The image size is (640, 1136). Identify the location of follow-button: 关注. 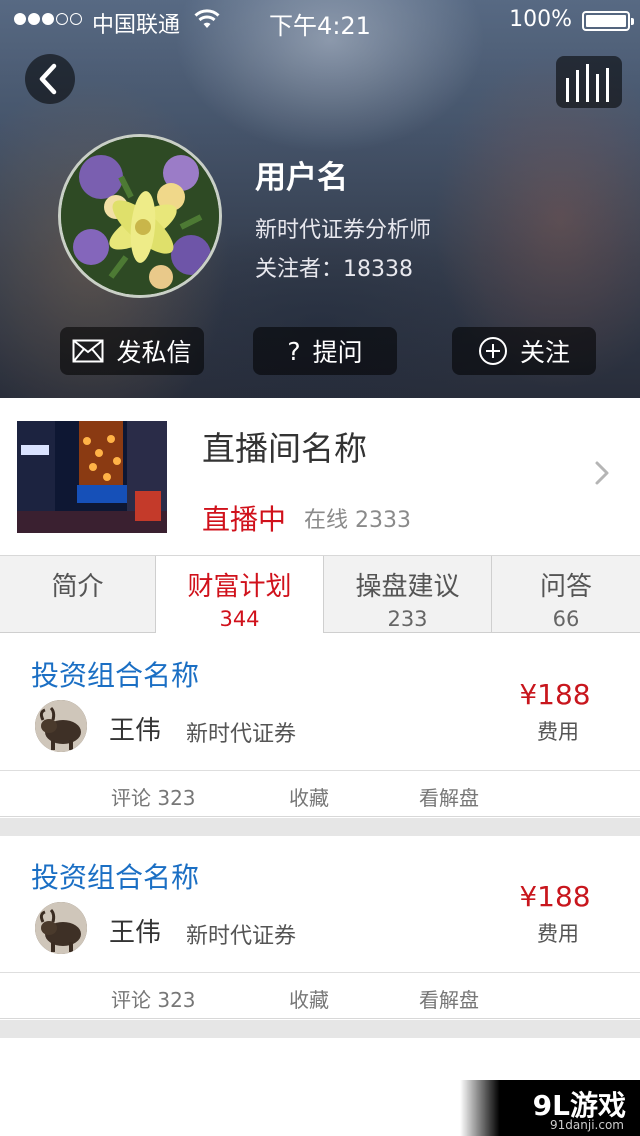
(524, 351).